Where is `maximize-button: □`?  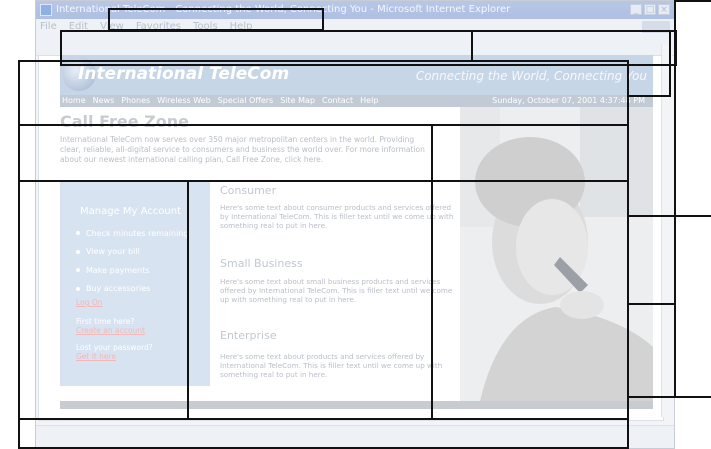 maximize-button: □ is located at coordinates (650, 9).